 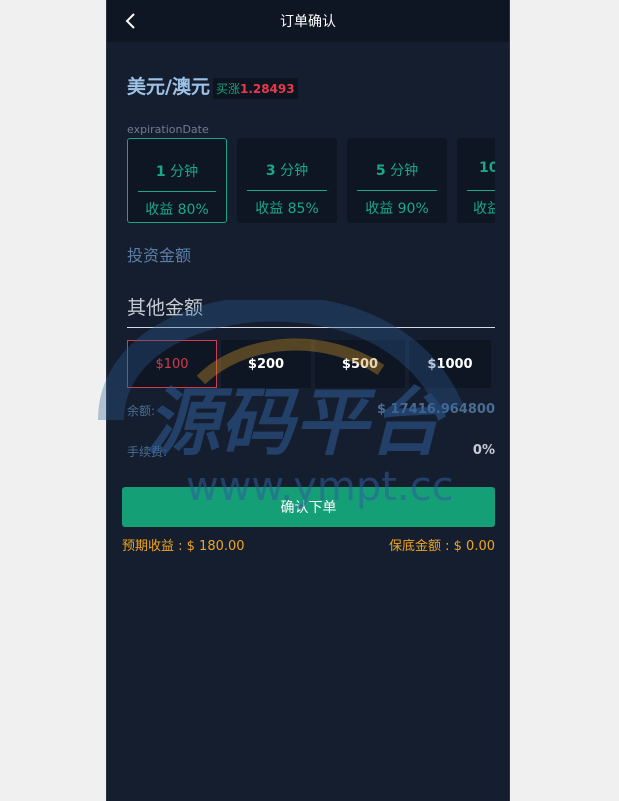 What do you see at coordinates (380, 171) in the screenshot?
I see `duration-number: 5` at bounding box center [380, 171].